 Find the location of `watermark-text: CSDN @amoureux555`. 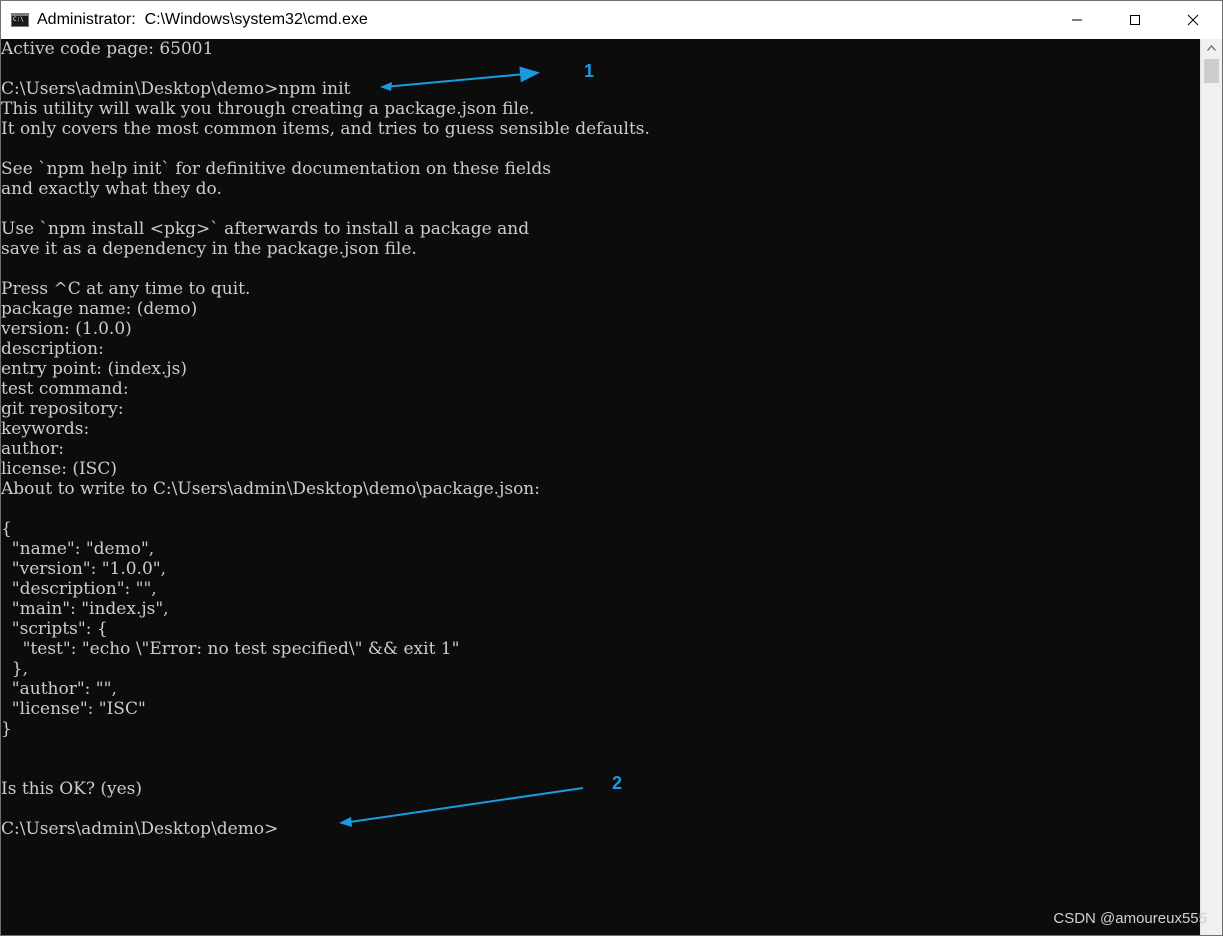

watermark-text: CSDN @amoureux555 is located at coordinates (1130, 918).